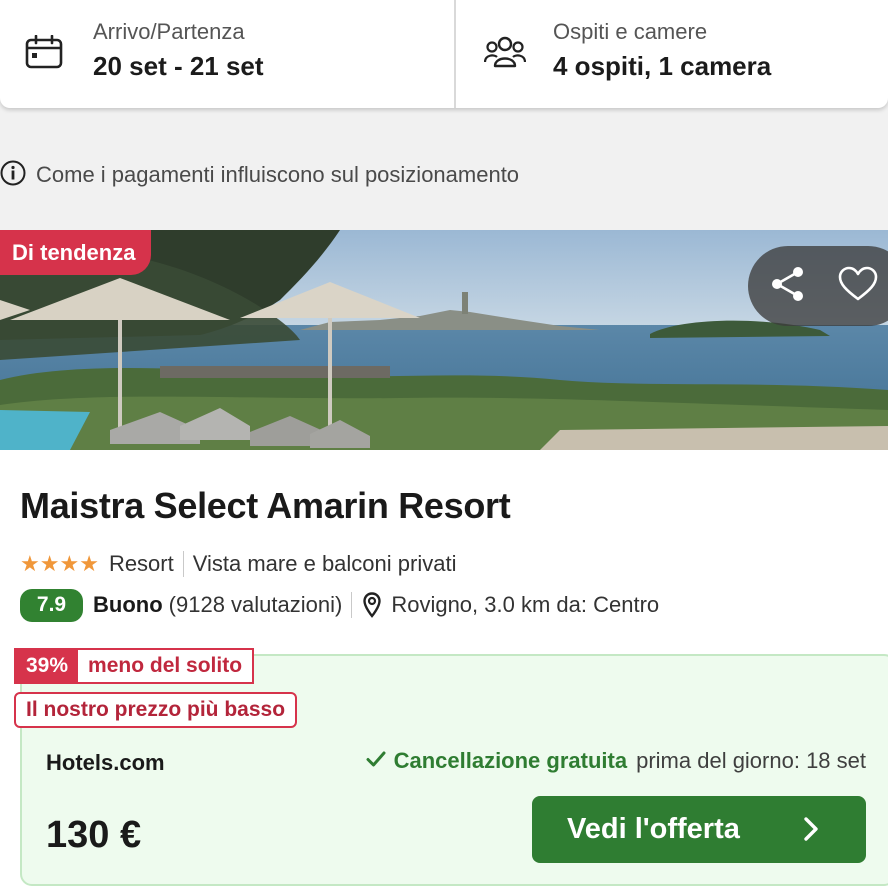 Image resolution: width=888 pixels, height=886 pixels. What do you see at coordinates (324, 563) in the screenshot?
I see `hotel-feature: Vista mare e balconi privati` at bounding box center [324, 563].